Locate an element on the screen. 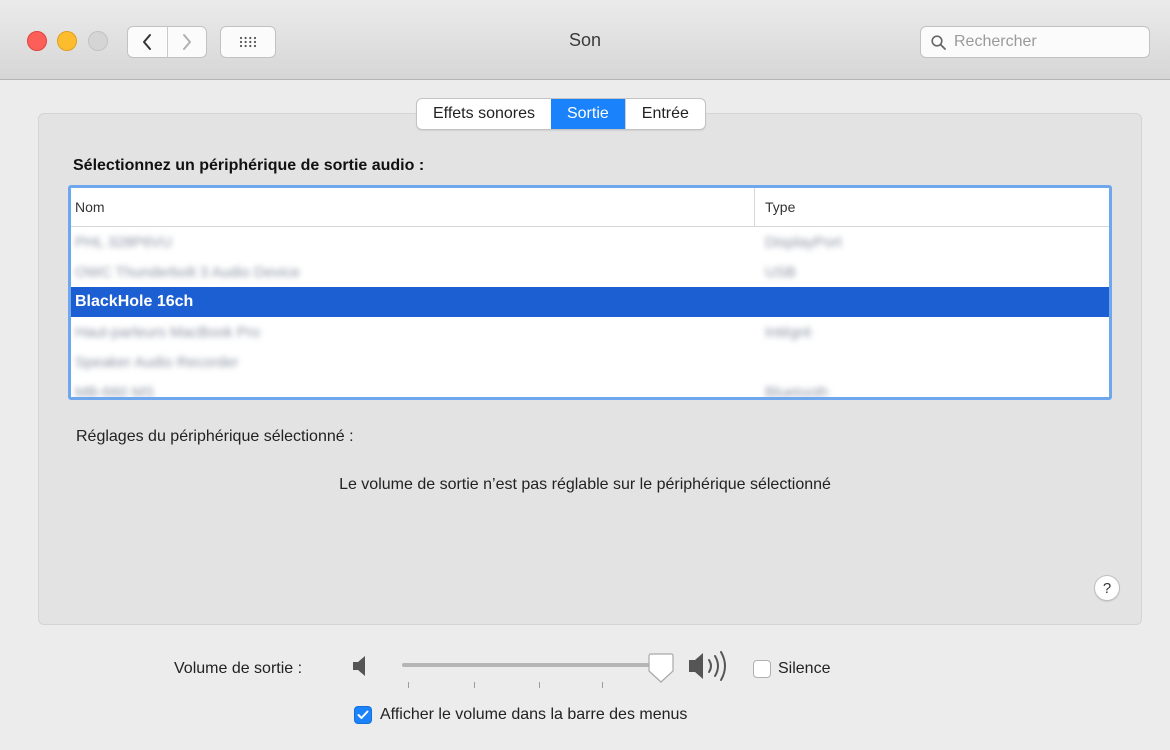  table-row: OWC Thunderbolt 3 Audio Device USB is located at coordinates (590, 272).